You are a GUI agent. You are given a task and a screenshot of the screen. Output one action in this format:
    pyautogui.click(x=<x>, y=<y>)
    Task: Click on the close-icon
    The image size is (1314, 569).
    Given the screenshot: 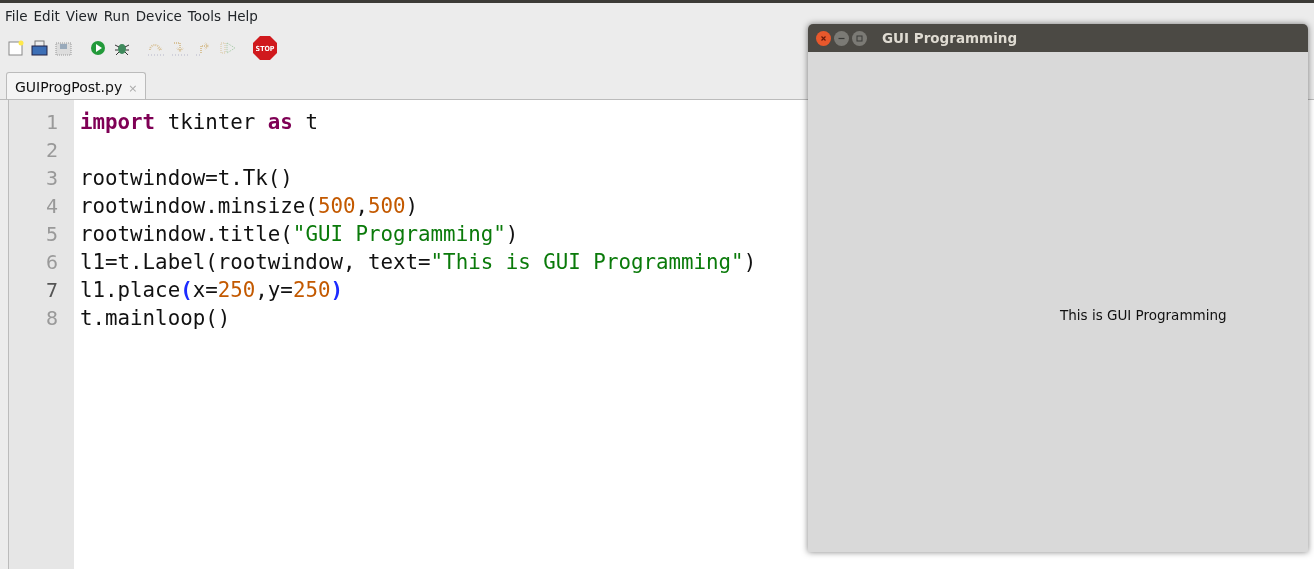 What is the action you would take?
    pyautogui.click(x=823, y=38)
    